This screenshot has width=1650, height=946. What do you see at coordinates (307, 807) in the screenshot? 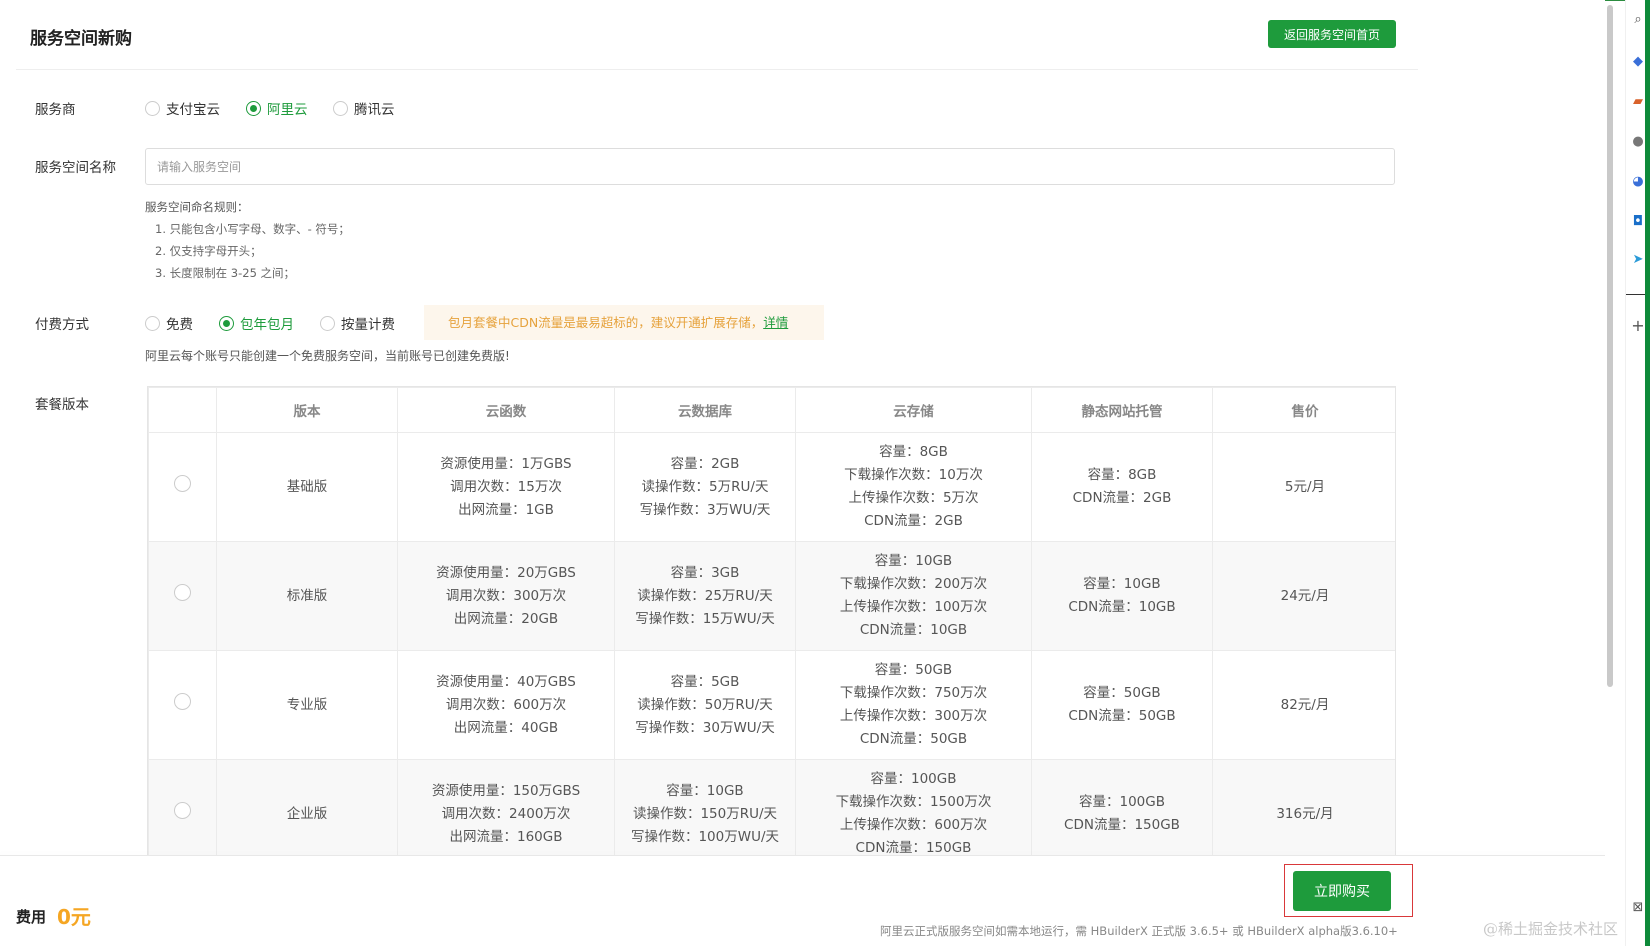
I see `plan-name: 企业版` at bounding box center [307, 807].